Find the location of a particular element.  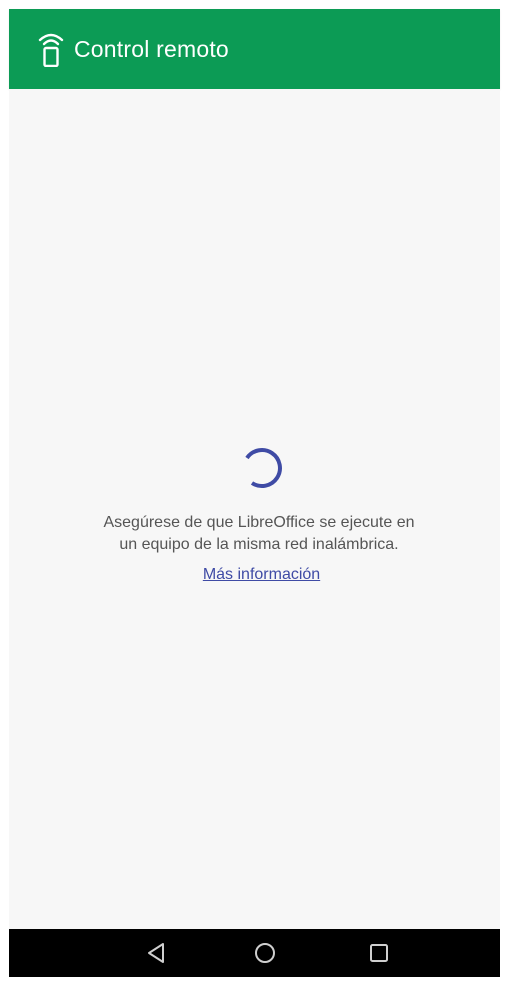

recents-button is located at coordinates (379, 953).